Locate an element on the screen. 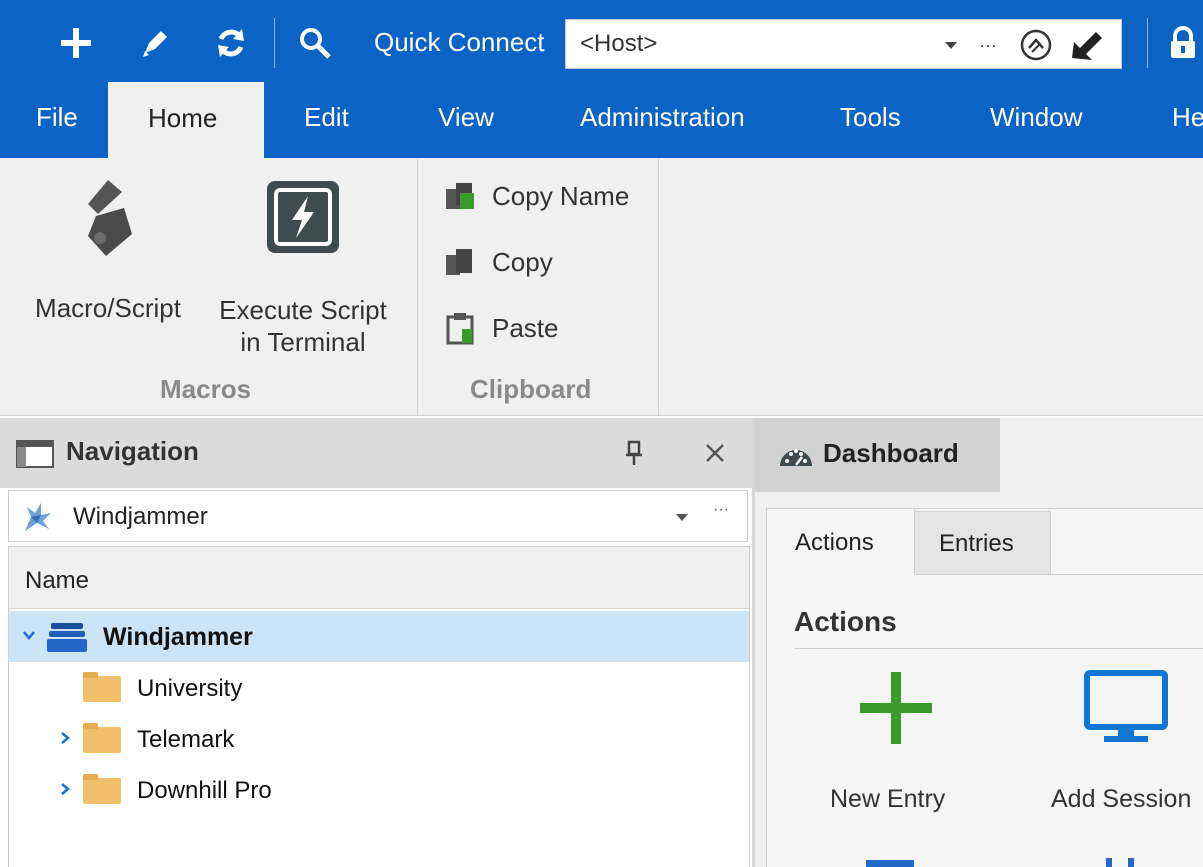 The height and width of the screenshot is (867, 1203). menu-administration: Administration is located at coordinates (662, 117).